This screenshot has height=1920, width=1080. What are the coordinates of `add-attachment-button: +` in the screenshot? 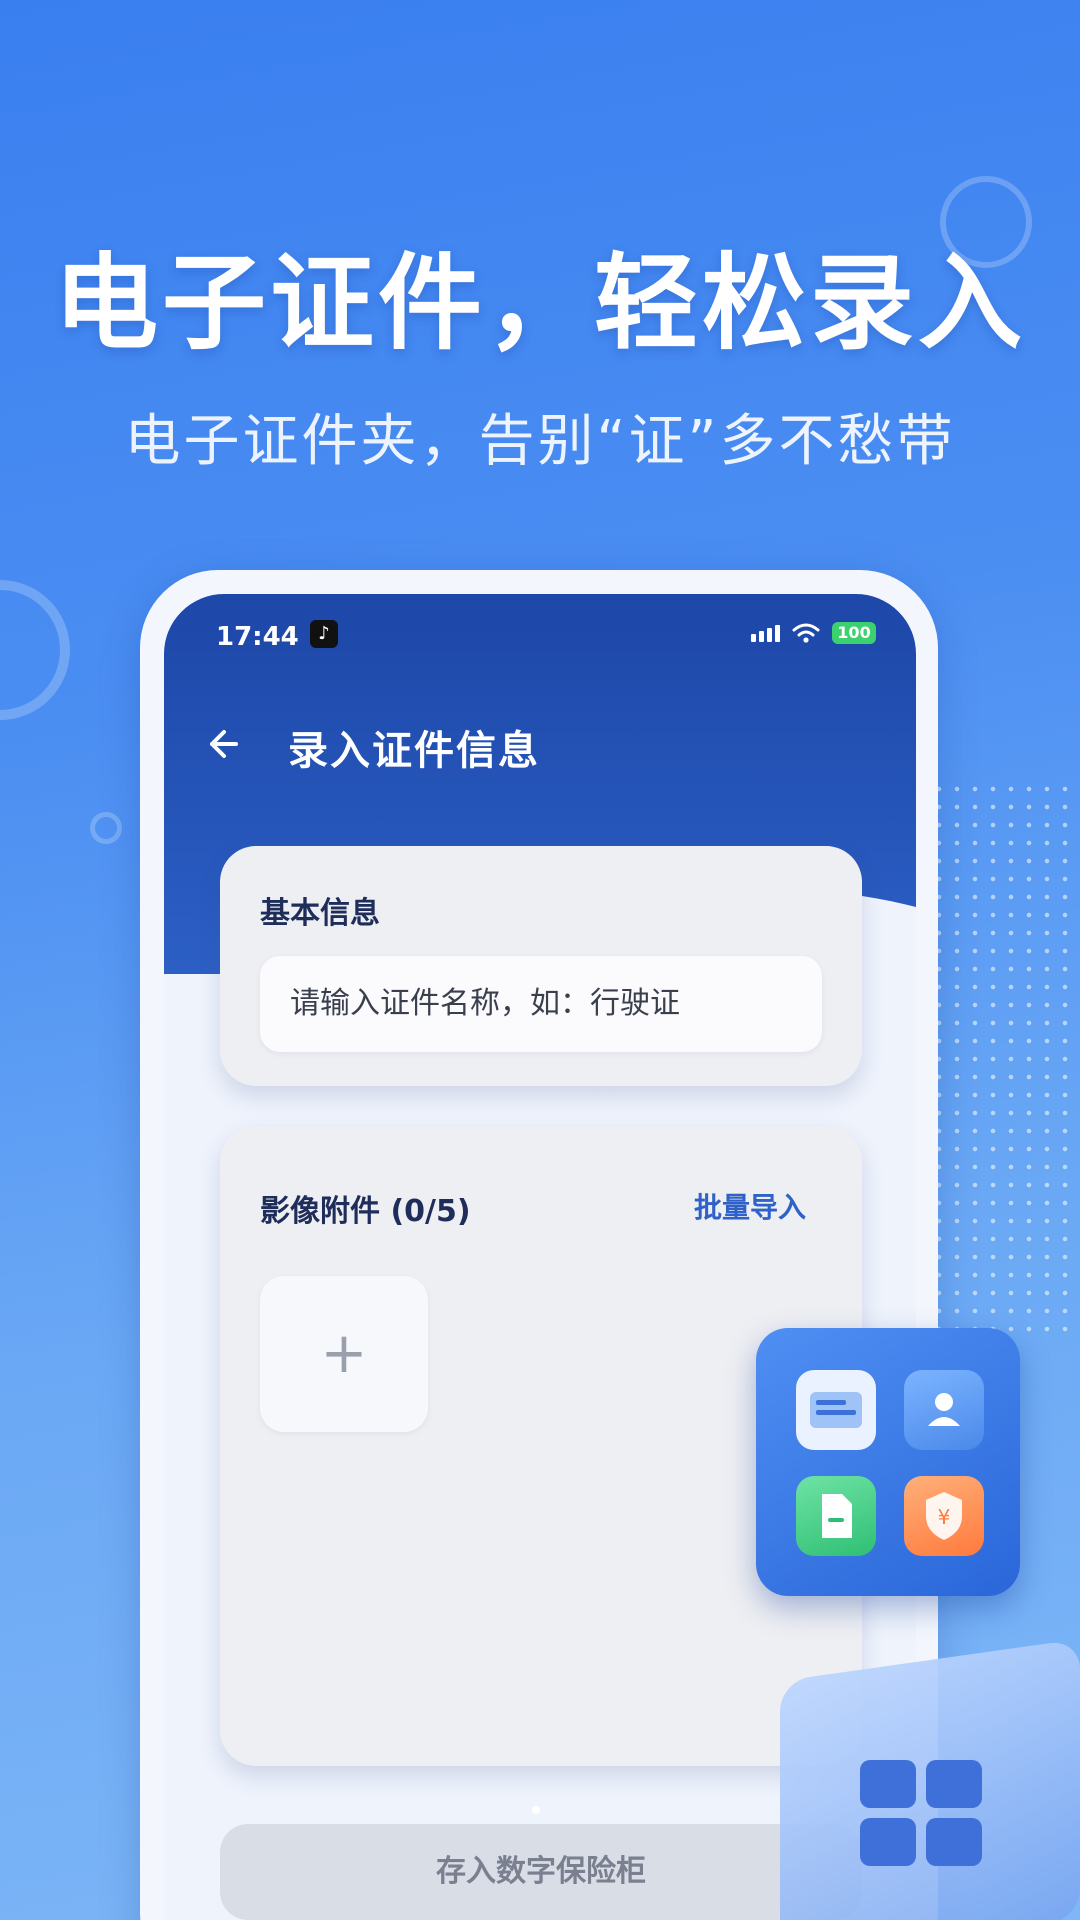 It's located at (344, 1354).